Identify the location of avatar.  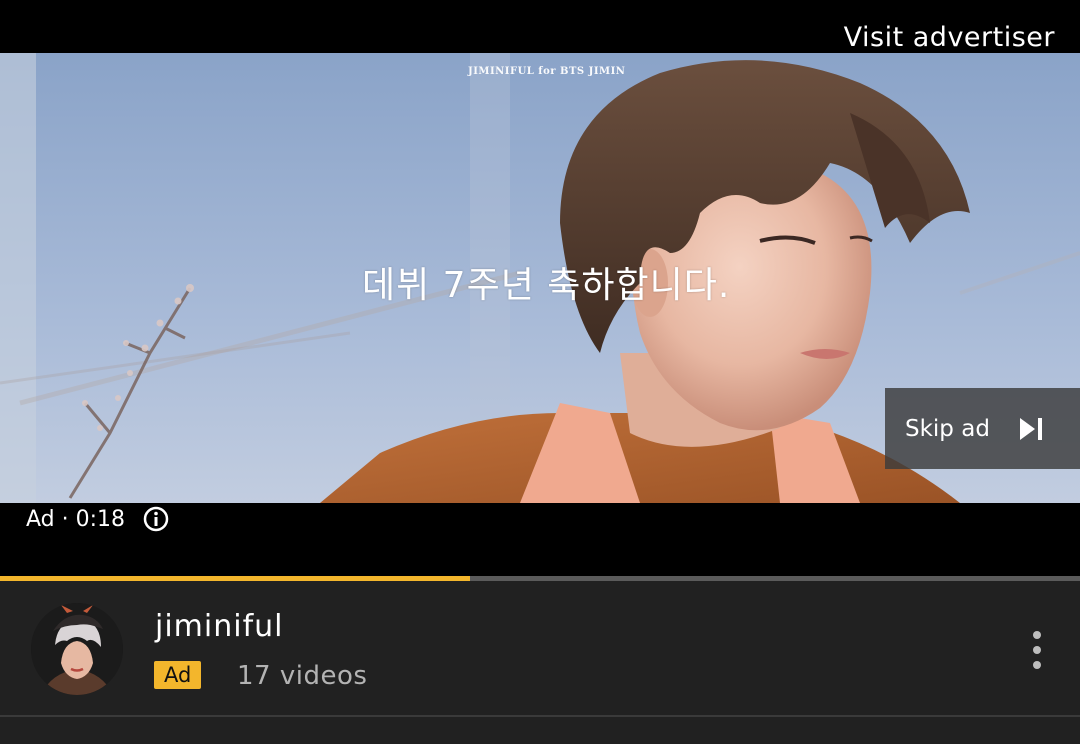
(77, 649).